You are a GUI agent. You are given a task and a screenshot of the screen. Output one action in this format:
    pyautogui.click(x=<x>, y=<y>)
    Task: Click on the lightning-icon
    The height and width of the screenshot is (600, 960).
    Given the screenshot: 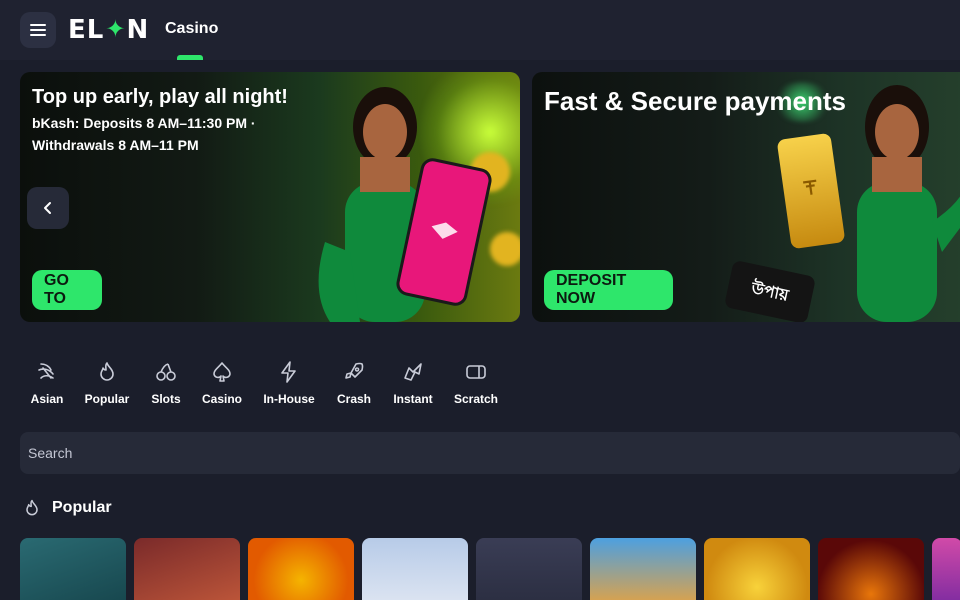 What is the action you would take?
    pyautogui.click(x=288, y=372)
    